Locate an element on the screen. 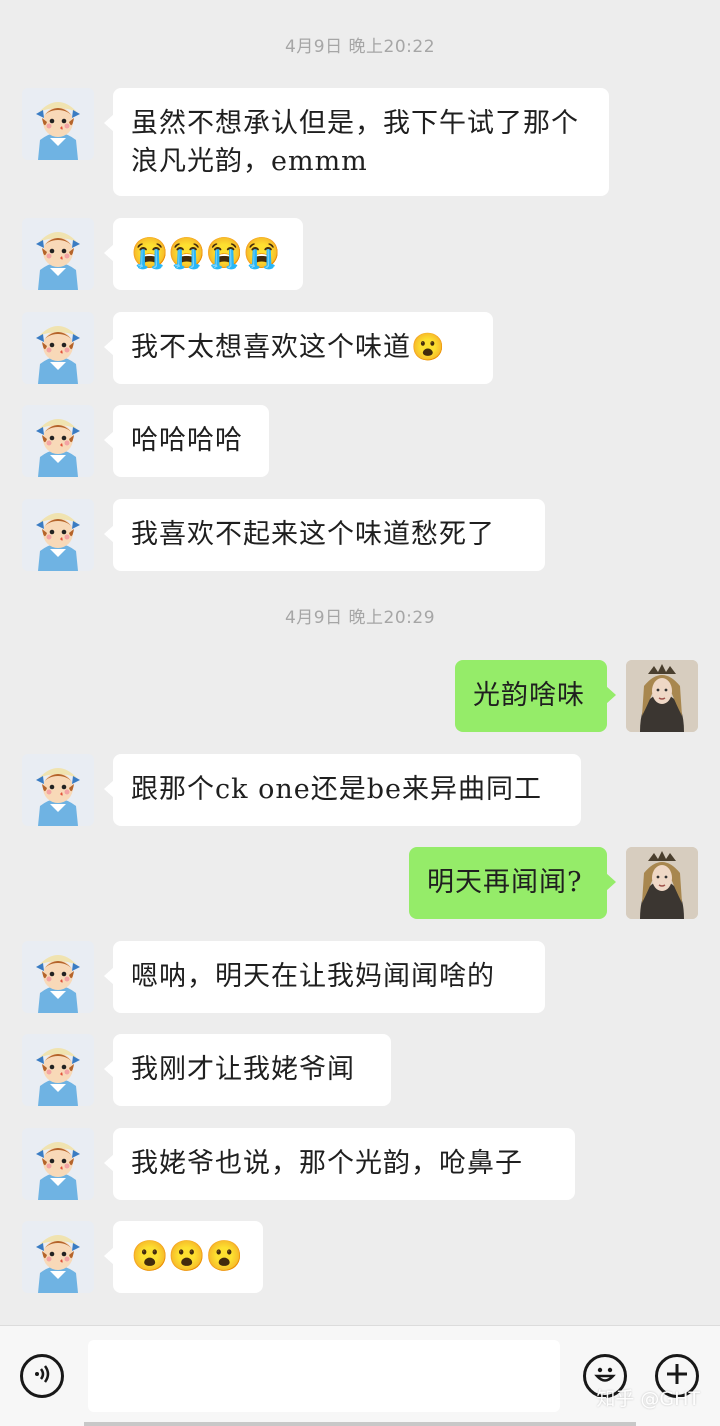 The width and height of the screenshot is (720, 1426). message-bubble: 😮😮😮 is located at coordinates (183, 1257).